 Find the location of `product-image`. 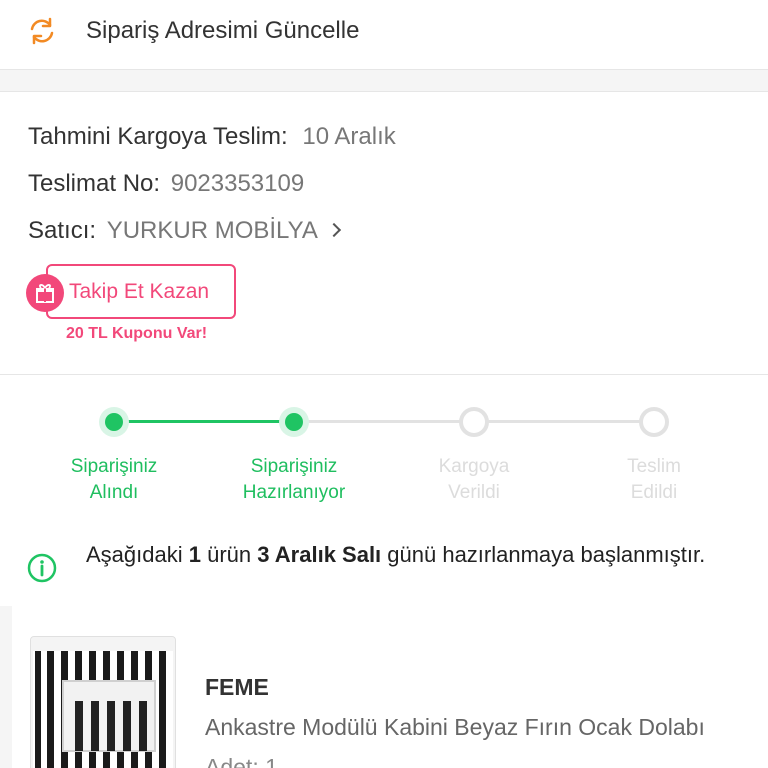

product-image is located at coordinates (103, 702).